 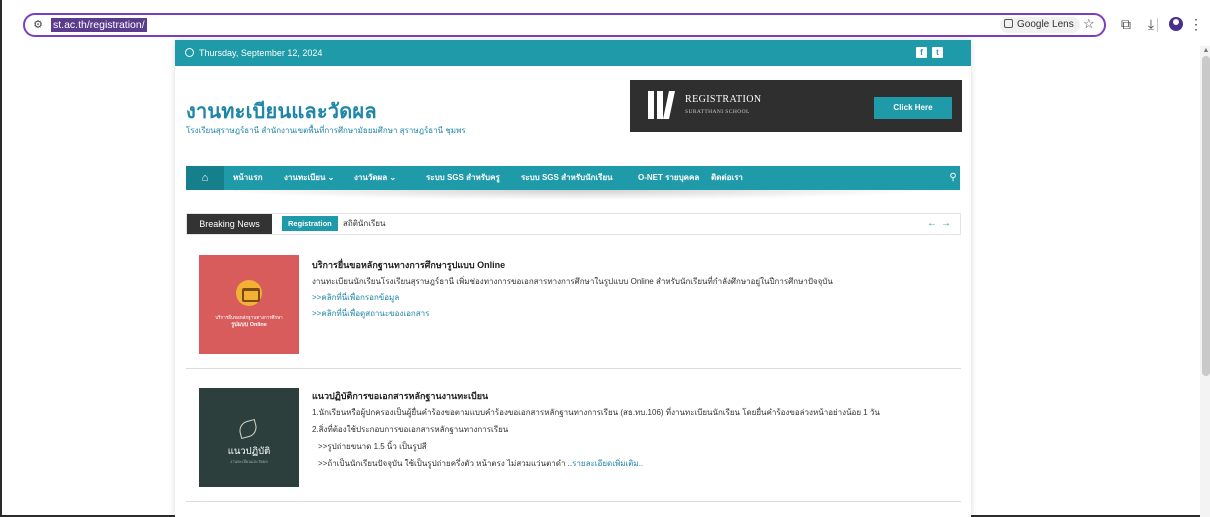 What do you see at coordinates (661, 105) in the screenshot?
I see `books-logo-icon` at bounding box center [661, 105].